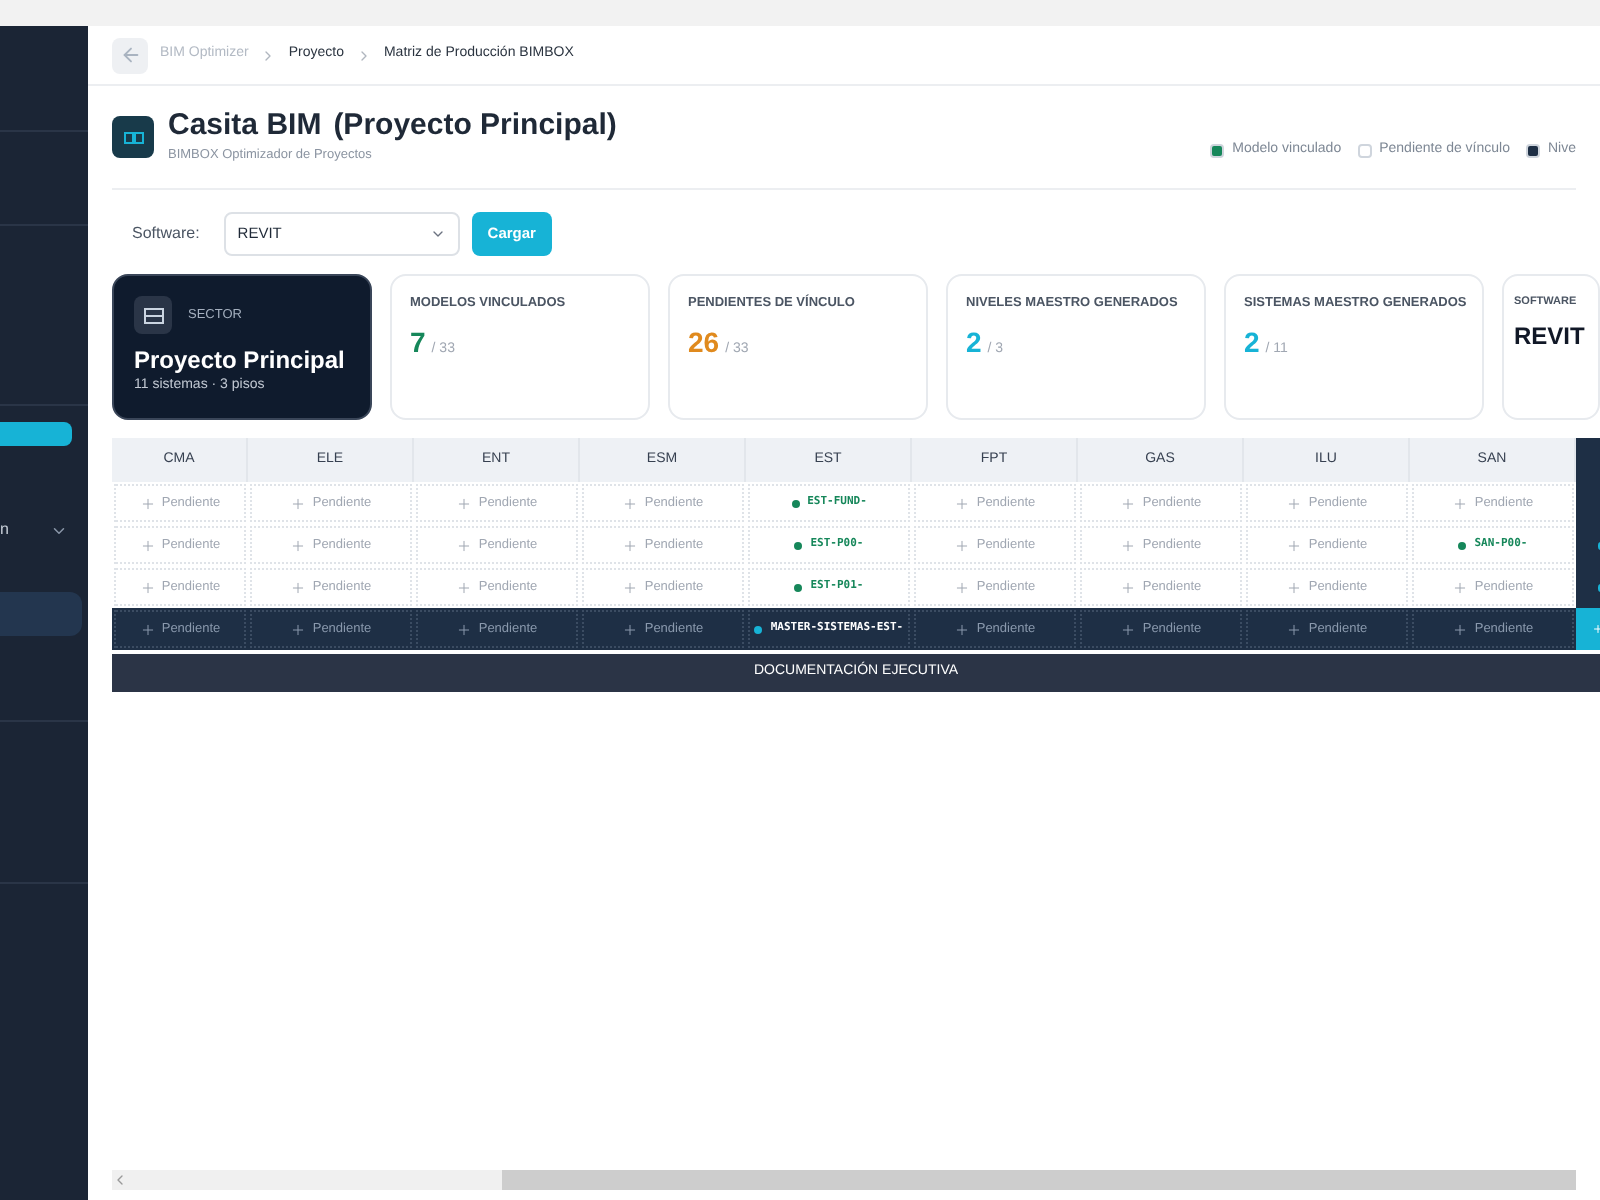 The image size is (1600, 1200). Describe the element at coordinates (36, 434) in the screenshot. I see `sidebar-active-bar` at that location.